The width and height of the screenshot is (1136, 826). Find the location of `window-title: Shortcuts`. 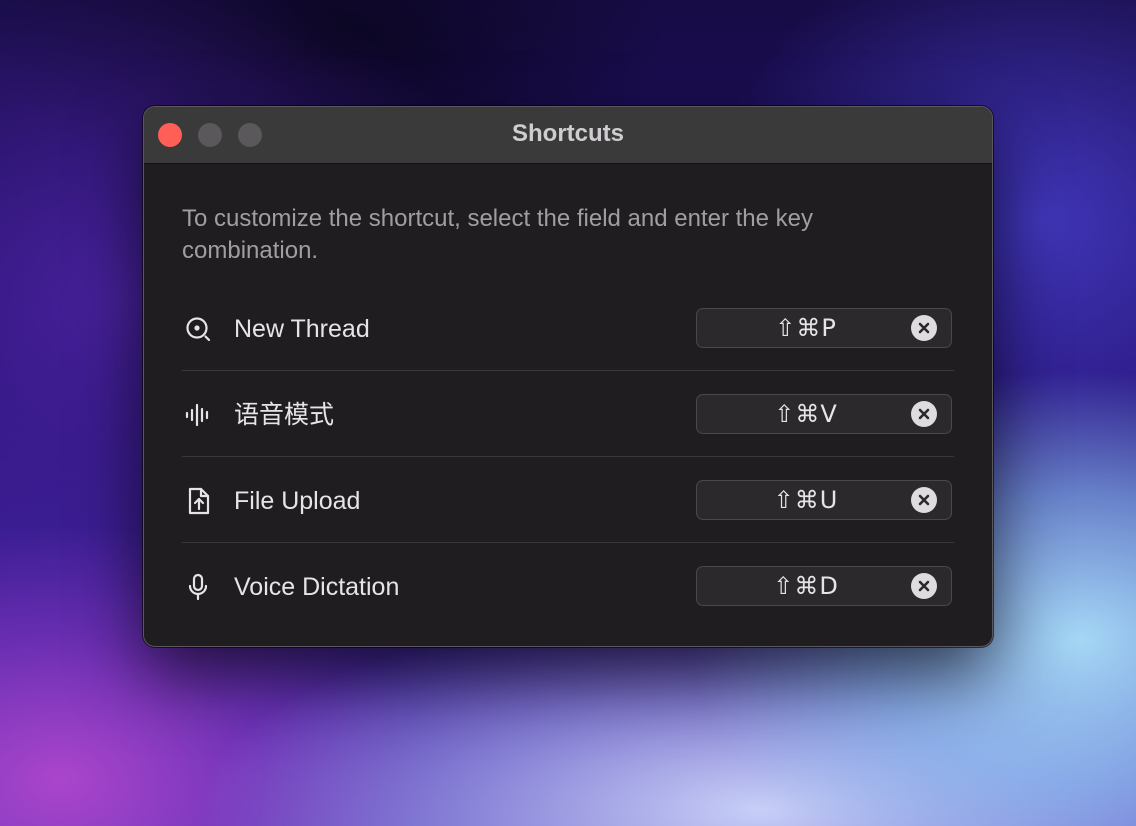

window-title: Shortcuts is located at coordinates (567, 133).